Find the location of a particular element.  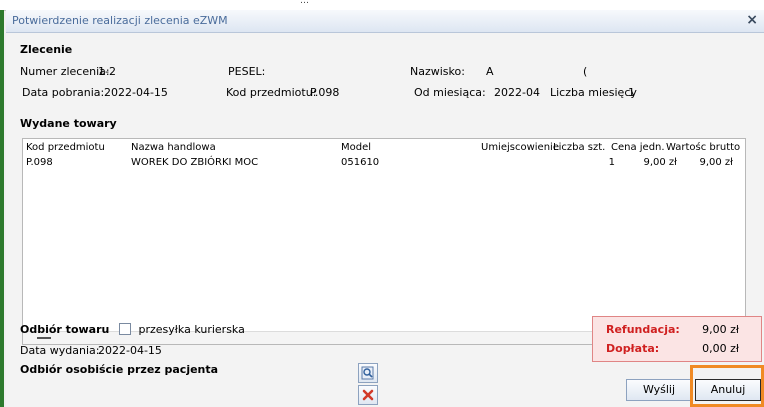

background-edge is located at coordinates (2, 208).